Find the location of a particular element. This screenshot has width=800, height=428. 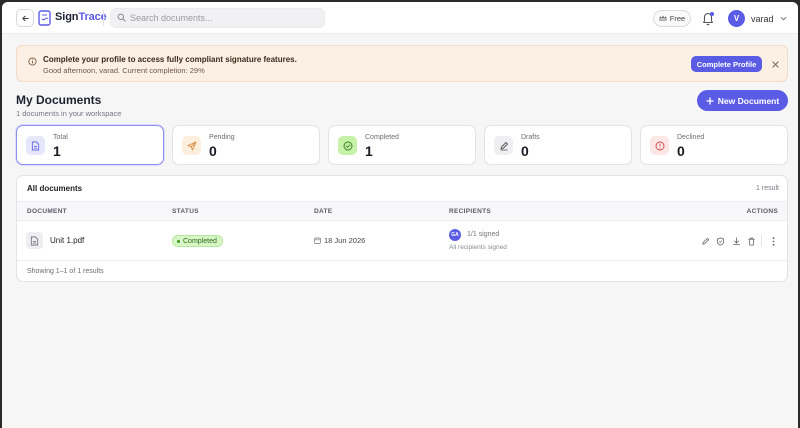

plan-badge: Free is located at coordinates (672, 18).